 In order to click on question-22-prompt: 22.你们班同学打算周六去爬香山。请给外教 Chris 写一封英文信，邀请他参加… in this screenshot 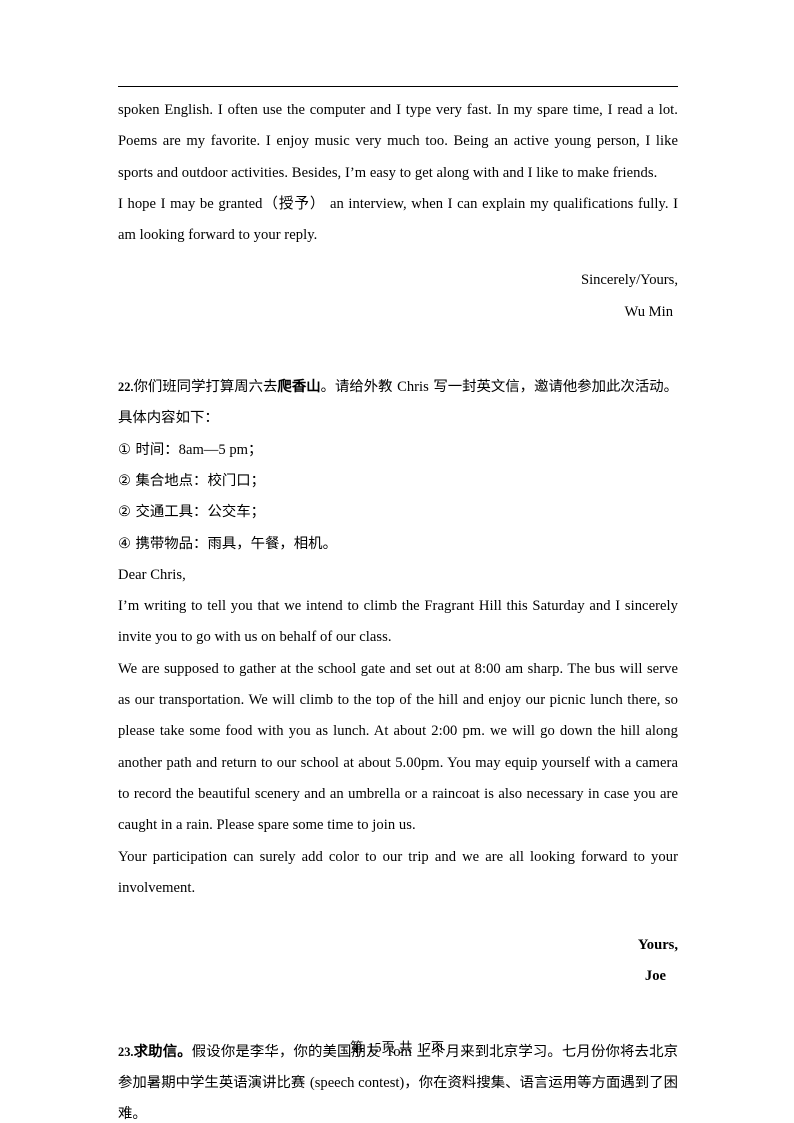, I will do `click(398, 403)`.